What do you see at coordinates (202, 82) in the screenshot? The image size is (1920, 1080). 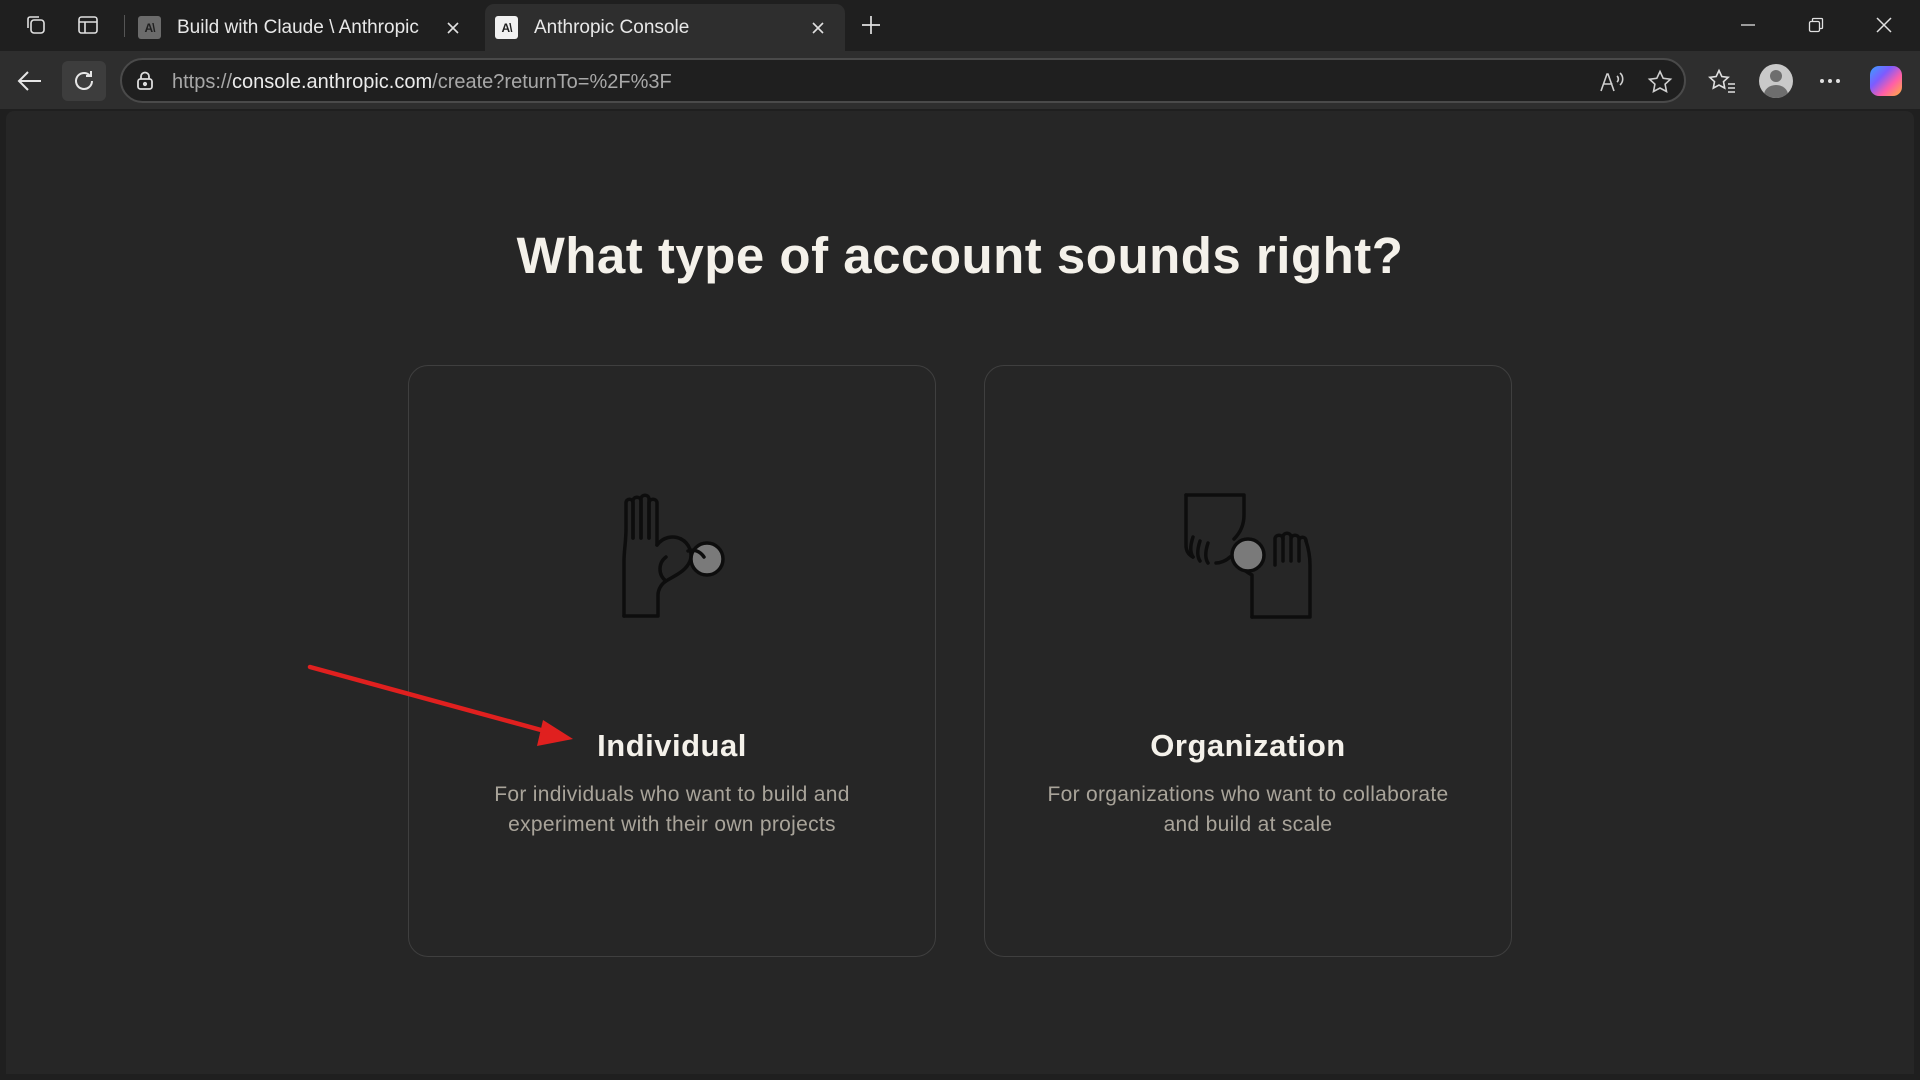 I see `url-scheme: https://` at bounding box center [202, 82].